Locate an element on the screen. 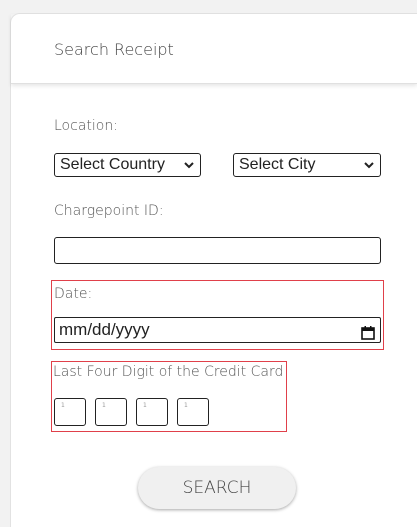 The width and height of the screenshot is (417, 527). date-input: mm/dd/yyyy is located at coordinates (217, 330).